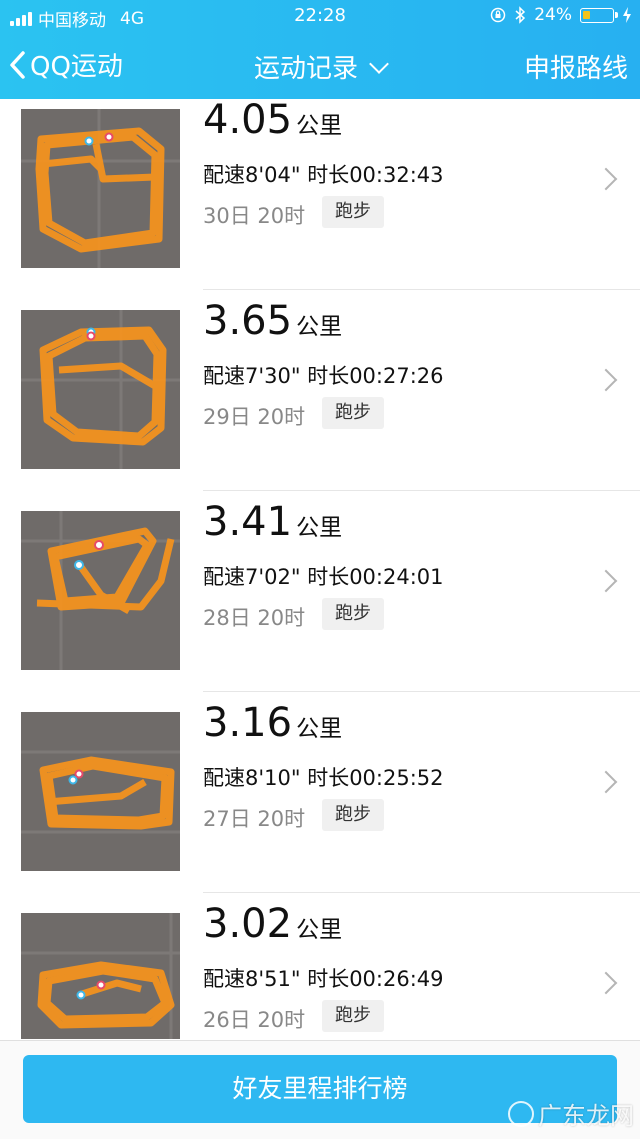 The width and height of the screenshot is (640, 1139). What do you see at coordinates (627, 15) in the screenshot?
I see `charging-icon` at bounding box center [627, 15].